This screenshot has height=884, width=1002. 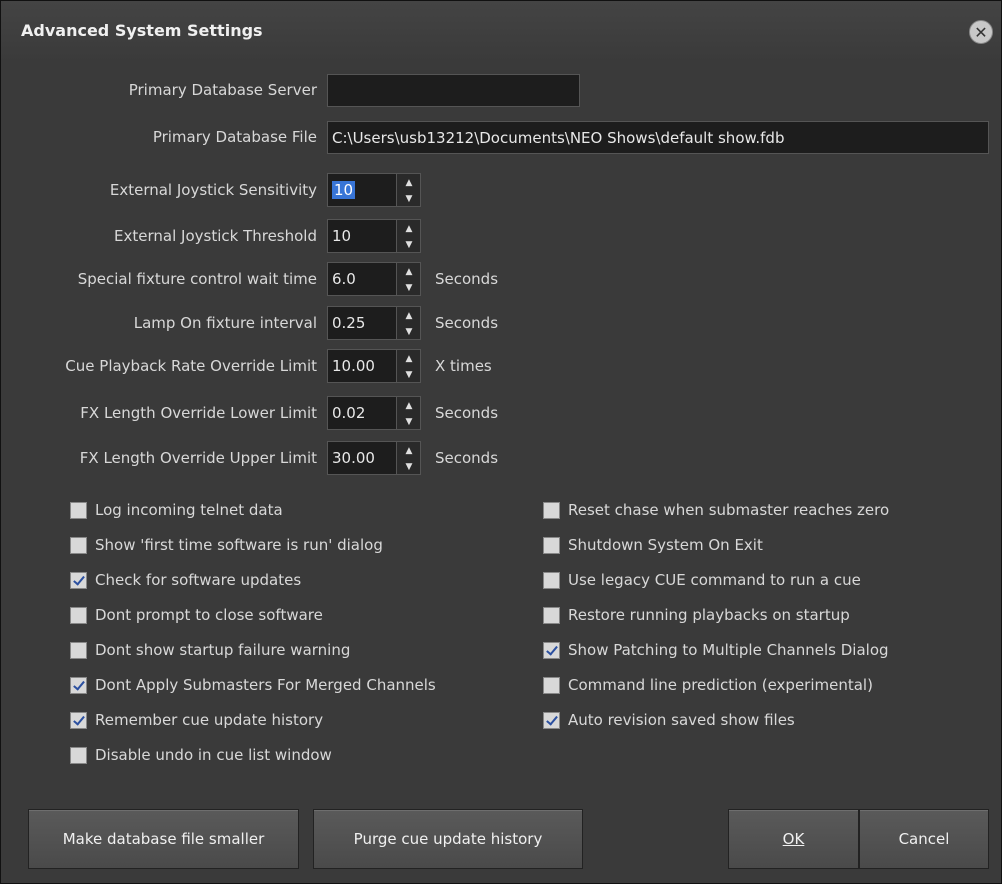 I want to click on checkbox-item: Dont prompt to close software, so click(x=196, y=615).